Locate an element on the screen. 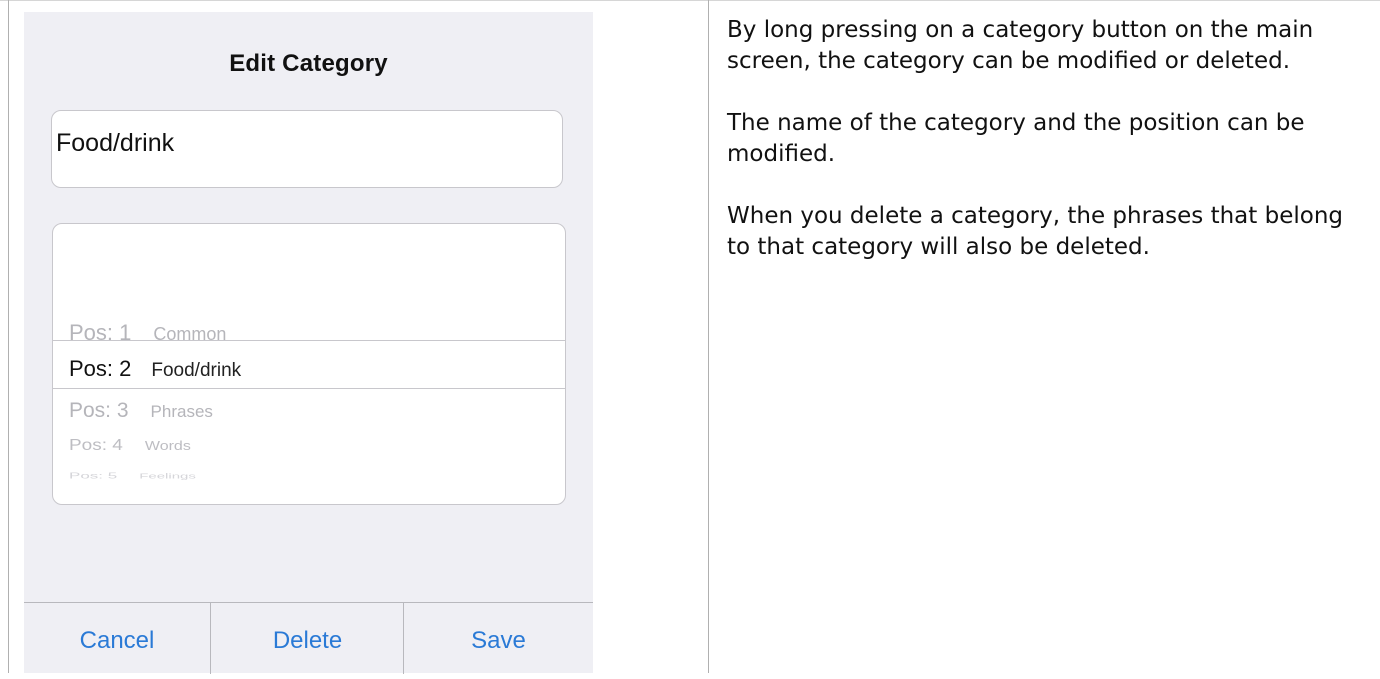 This screenshot has height=679, width=1380. dialog-title: Edit Category is located at coordinates (308, 63).